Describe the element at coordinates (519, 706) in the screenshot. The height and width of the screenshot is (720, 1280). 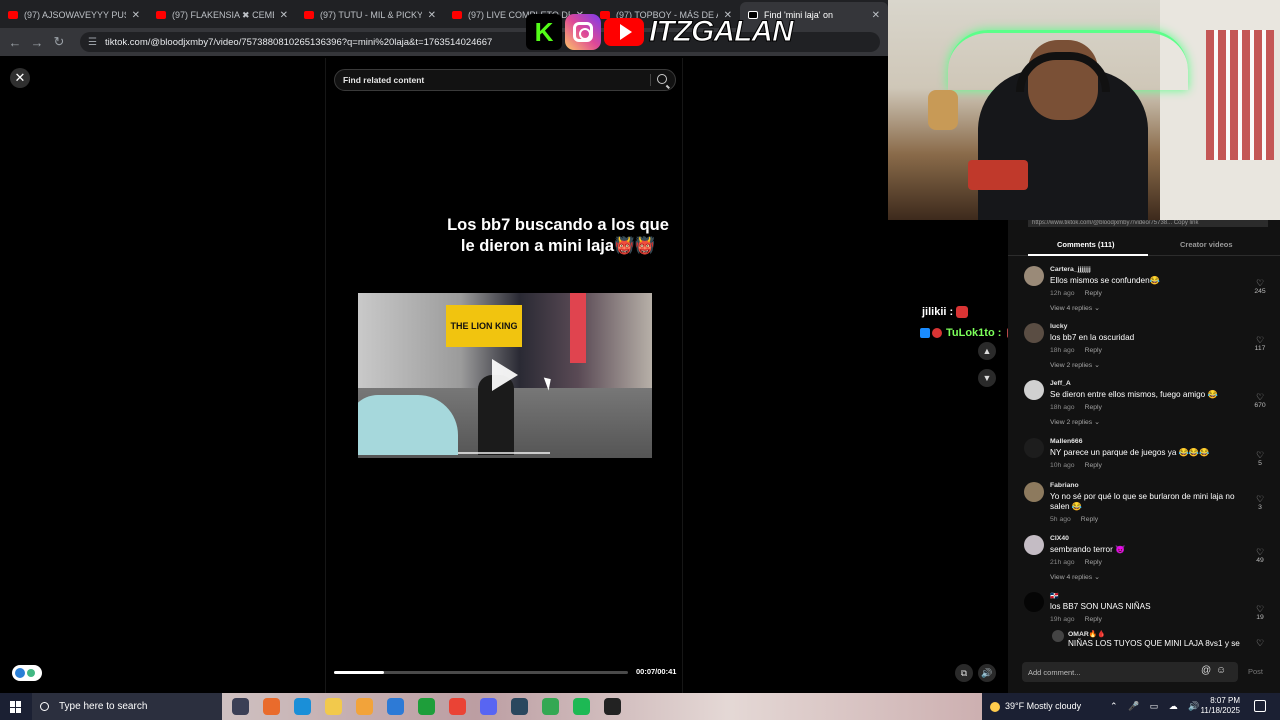
I see `steam-icon` at that location.